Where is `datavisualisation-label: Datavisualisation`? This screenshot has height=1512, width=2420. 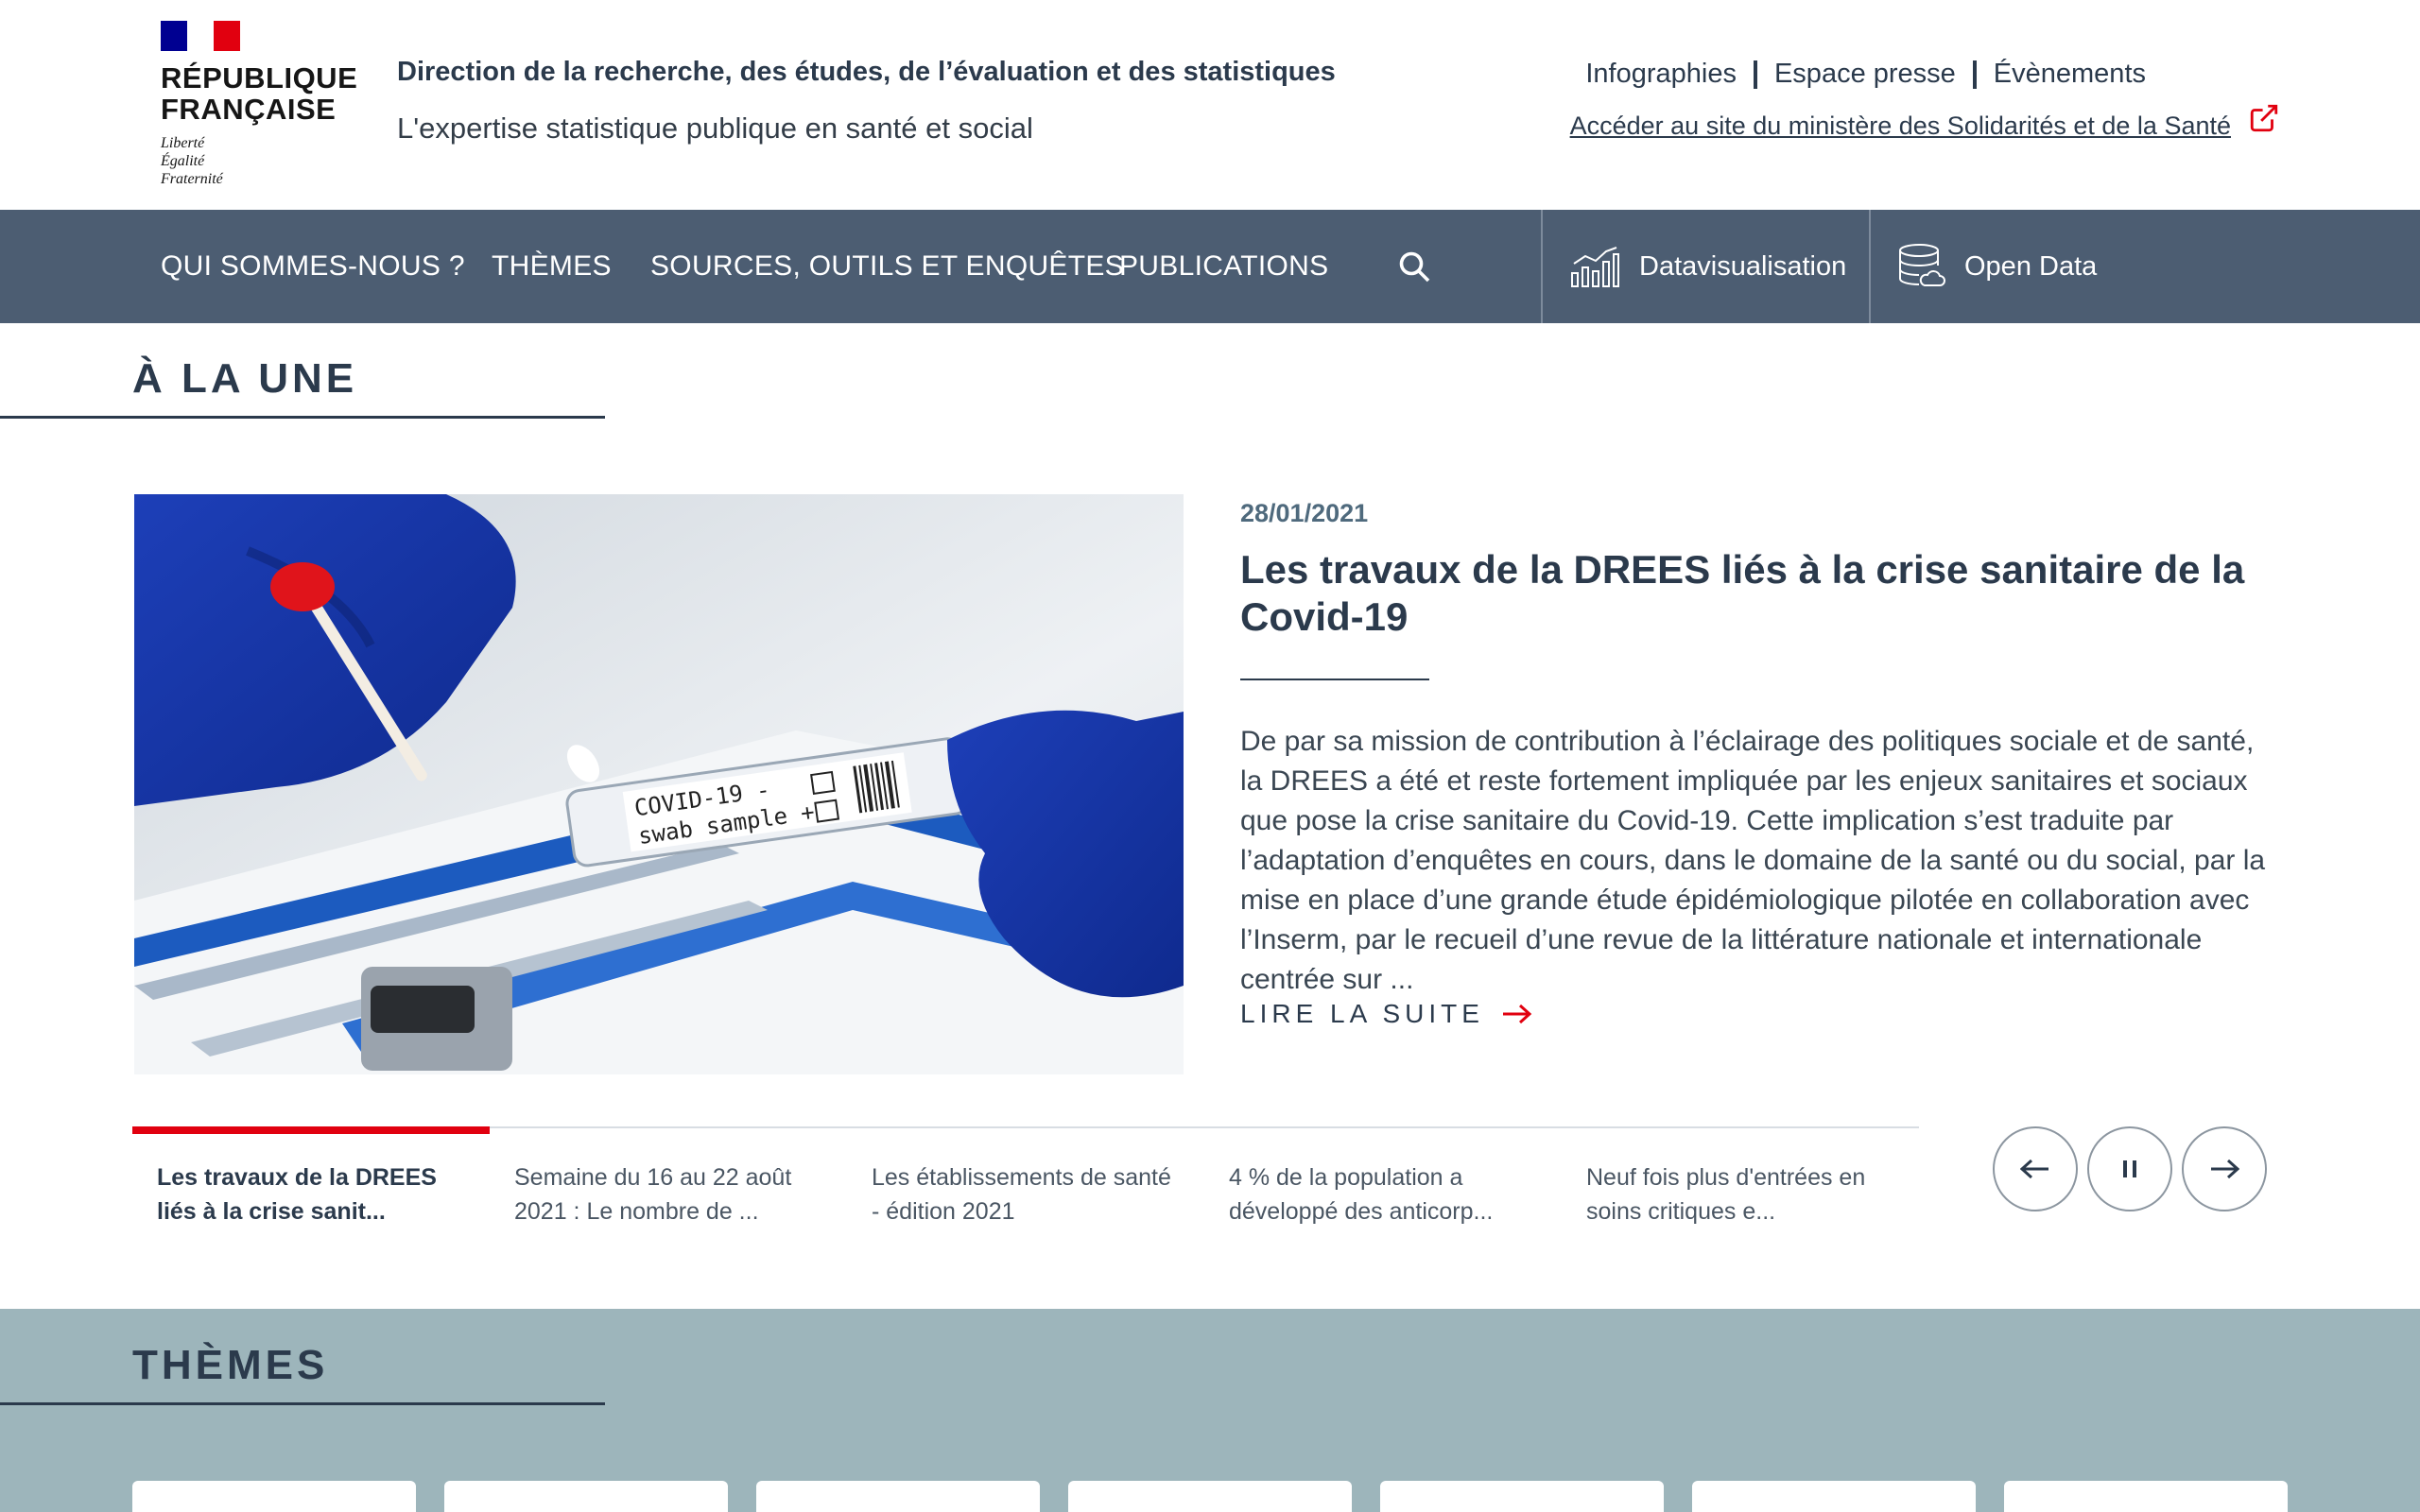
datavisualisation-label: Datavisualisation is located at coordinates (1743, 266).